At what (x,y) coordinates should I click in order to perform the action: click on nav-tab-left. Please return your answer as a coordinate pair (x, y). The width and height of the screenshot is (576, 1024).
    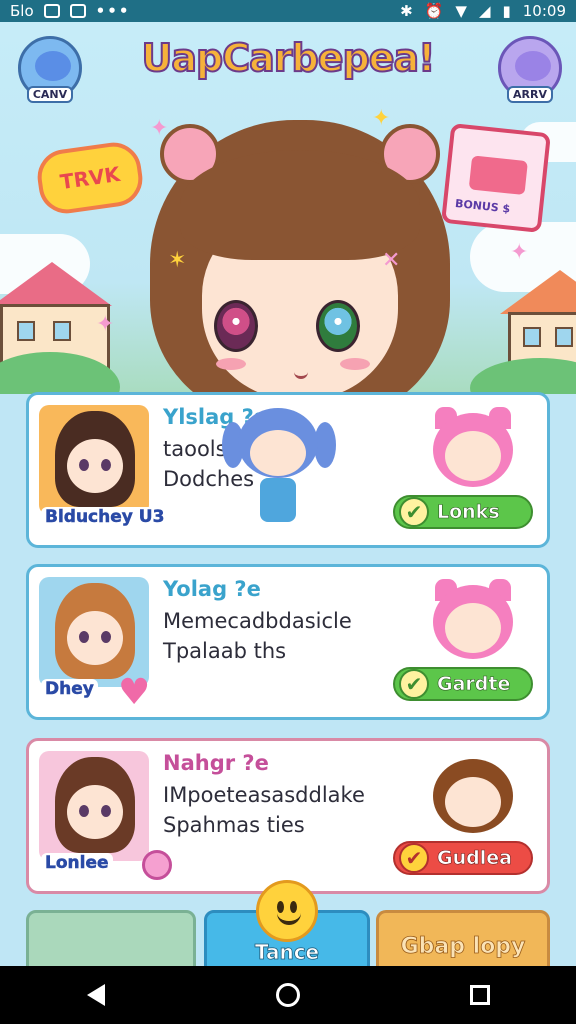
    Looking at the image, I should click on (111, 941).